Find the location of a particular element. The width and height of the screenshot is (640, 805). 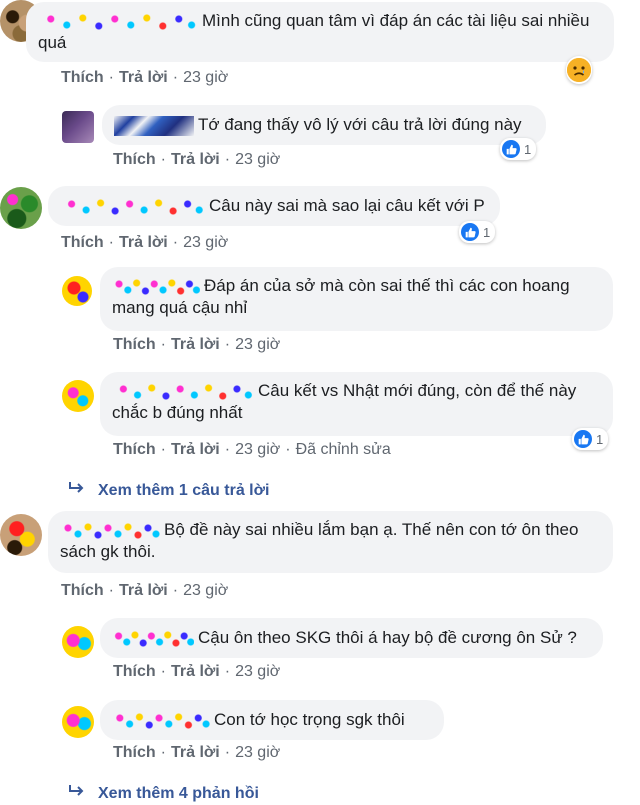

sad-reaction-icon is located at coordinates (579, 70).